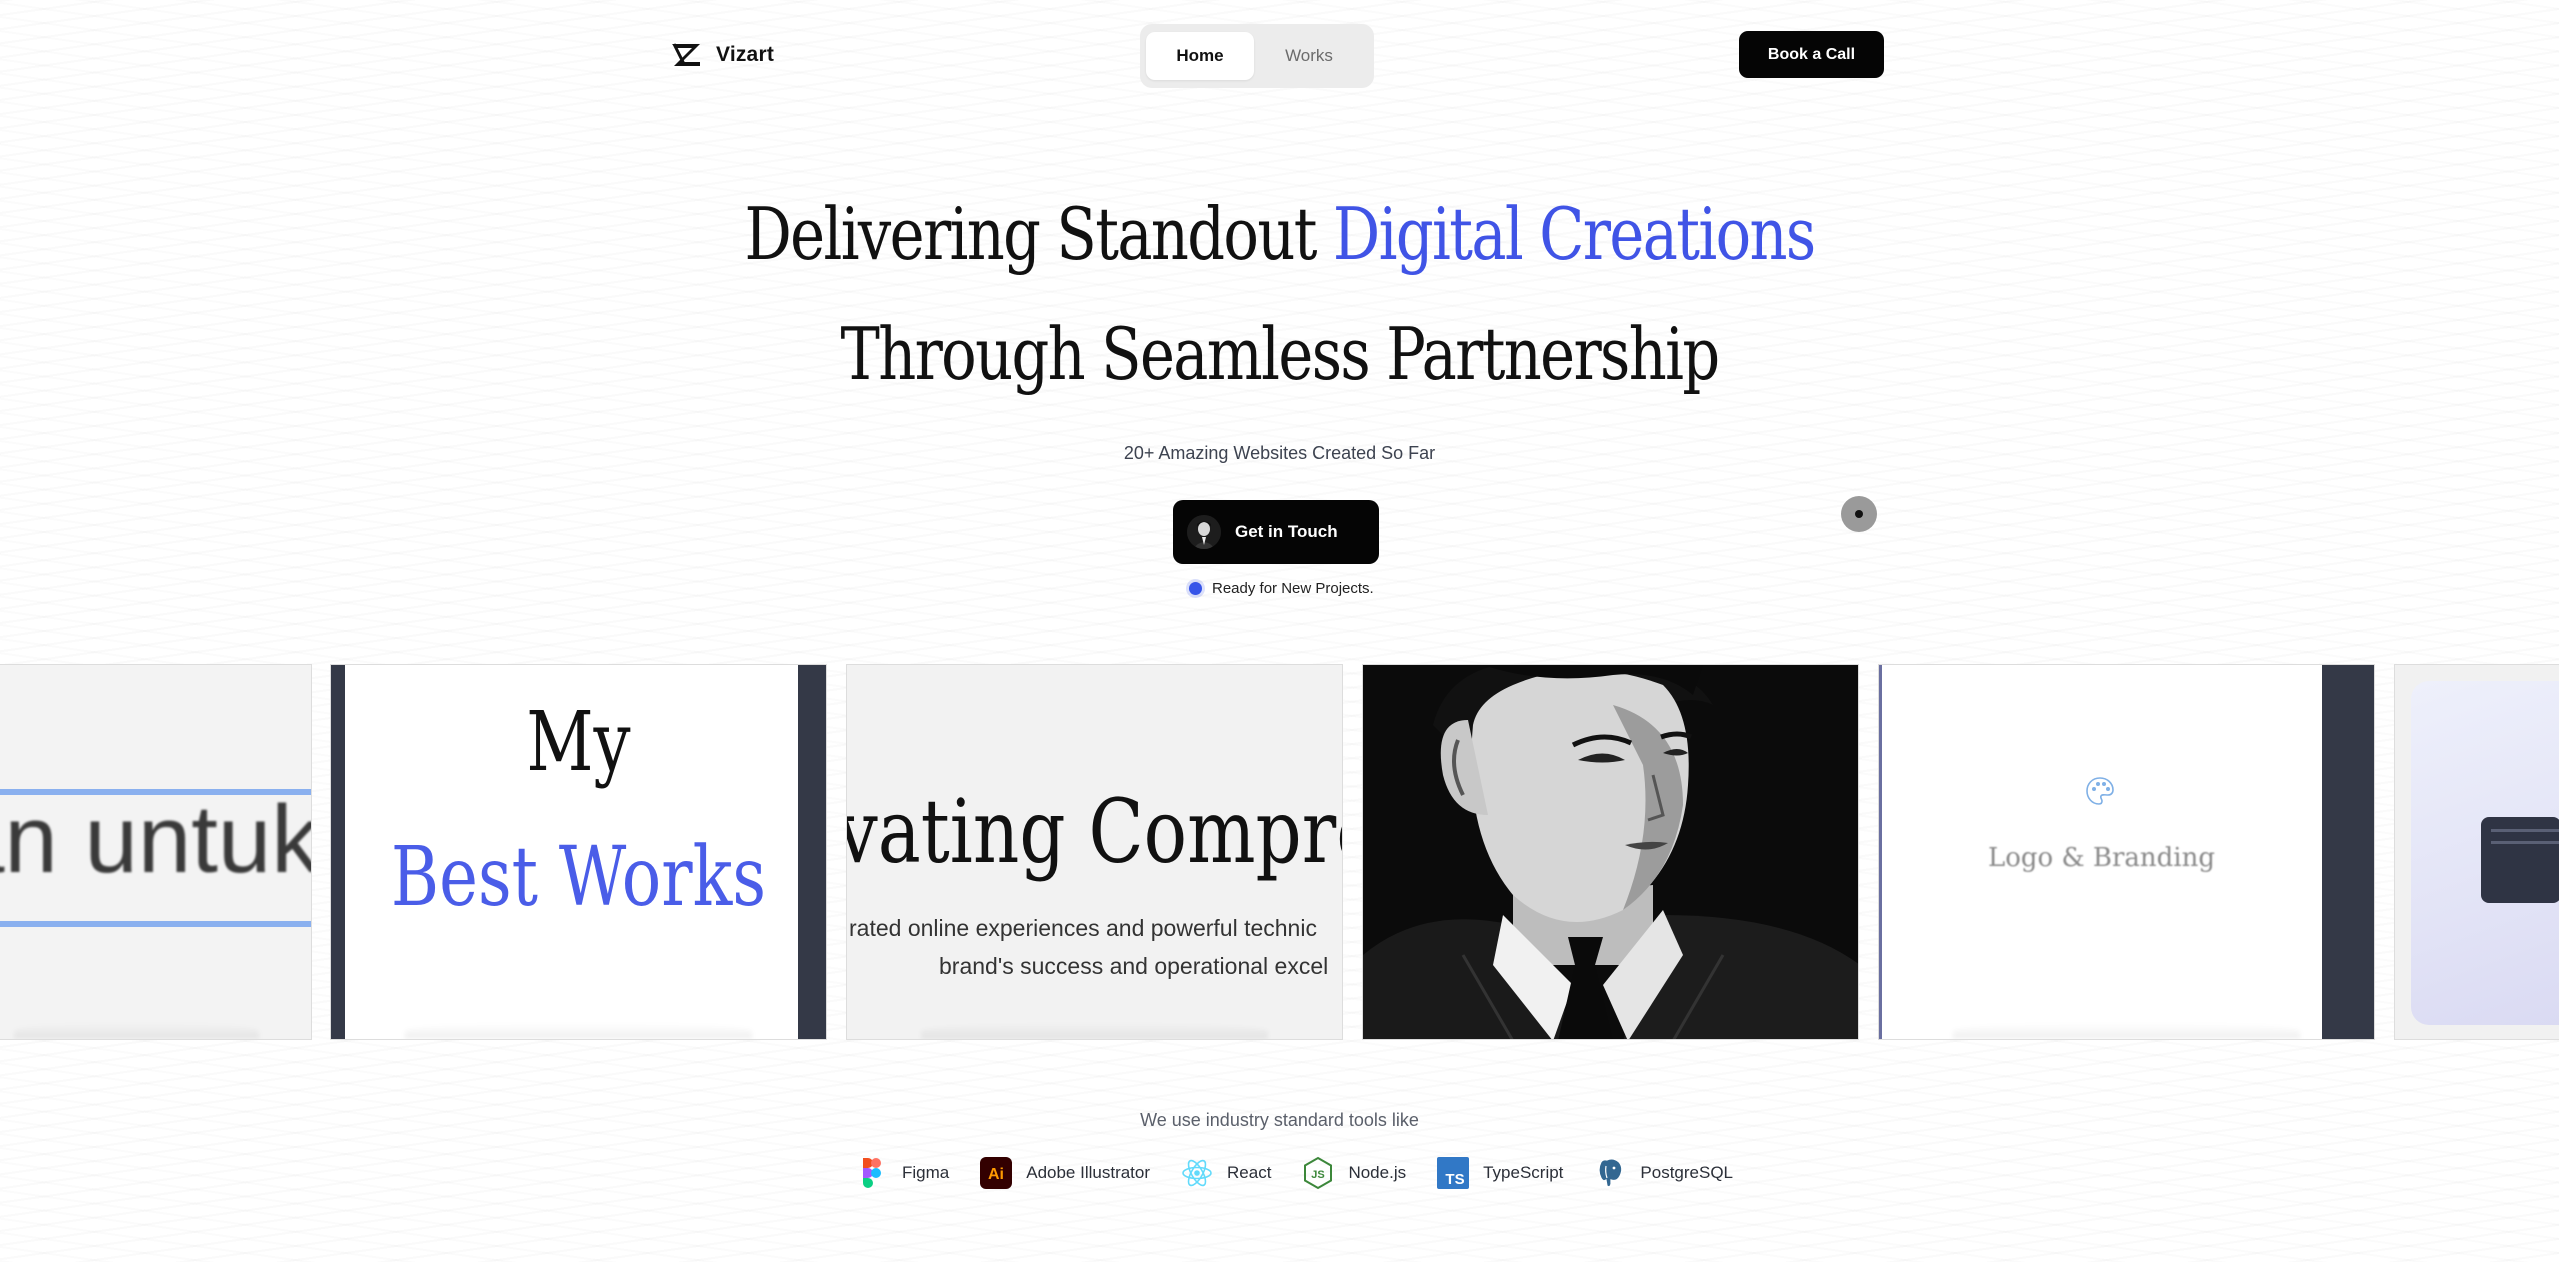 Image resolution: width=2559 pixels, height=1262 pixels. I want to click on tab-works: Works, so click(1309, 56).